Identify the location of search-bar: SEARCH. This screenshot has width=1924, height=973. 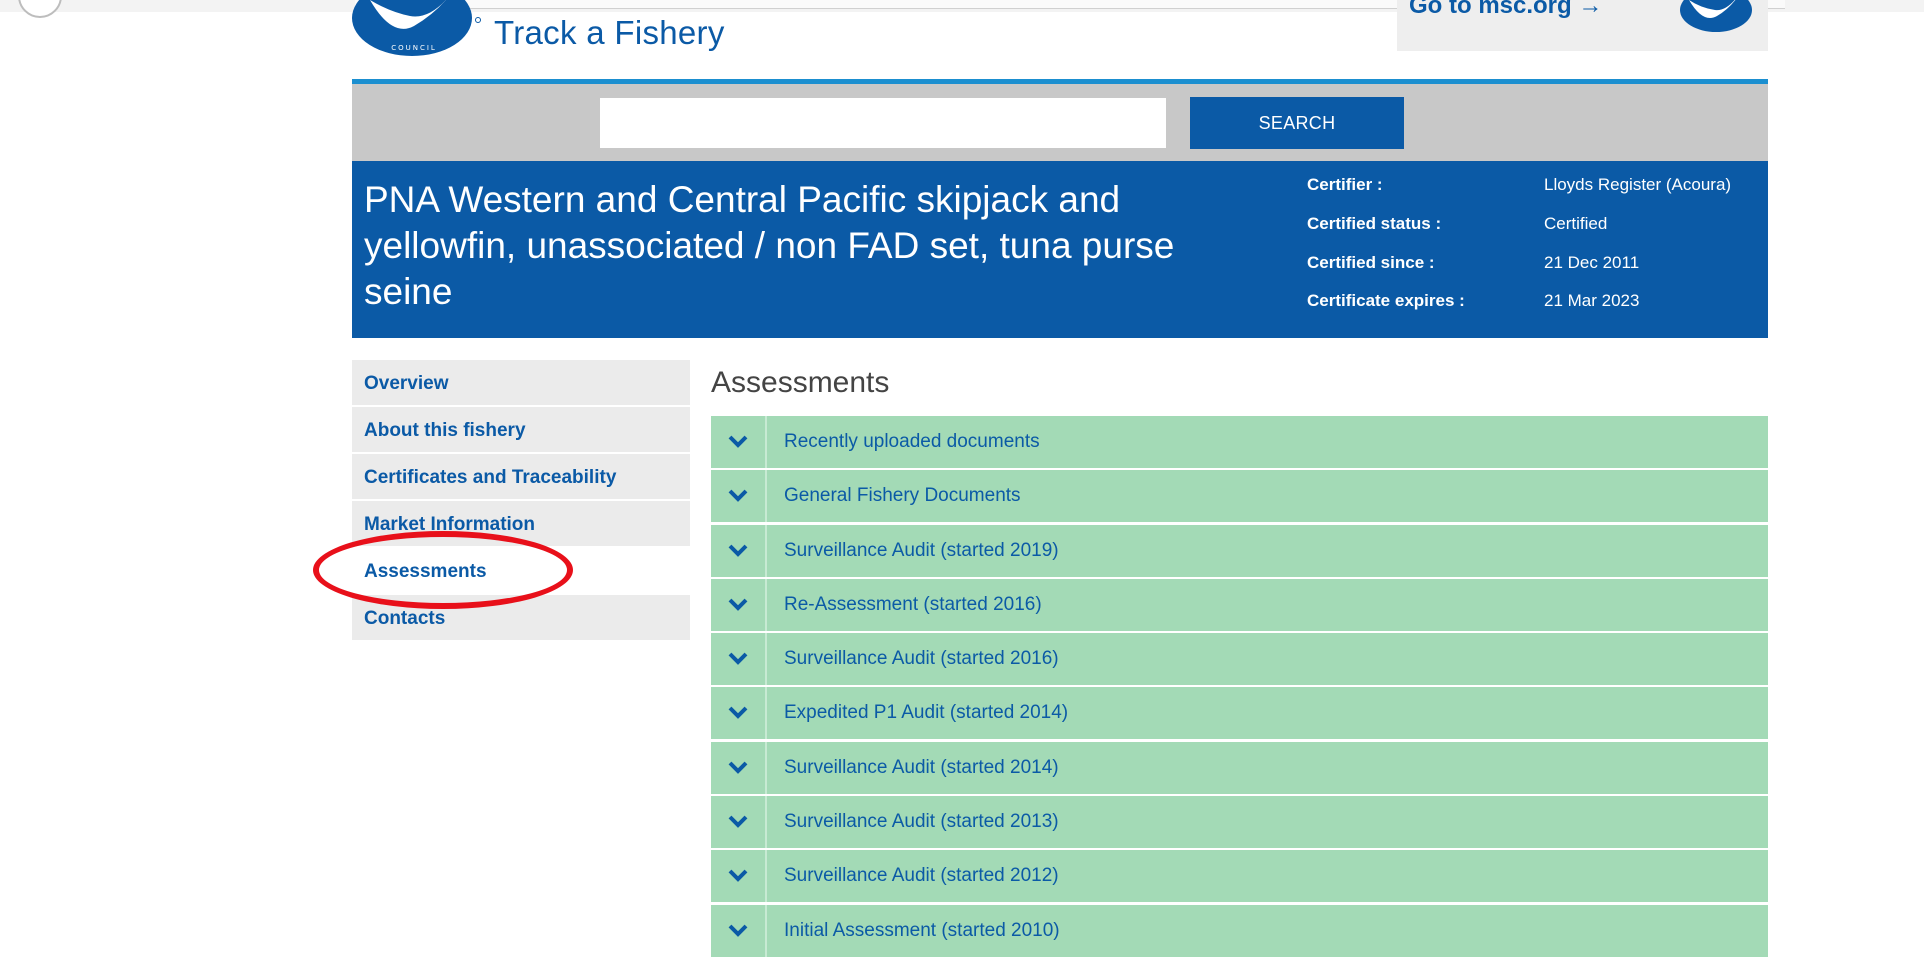
(1060, 122).